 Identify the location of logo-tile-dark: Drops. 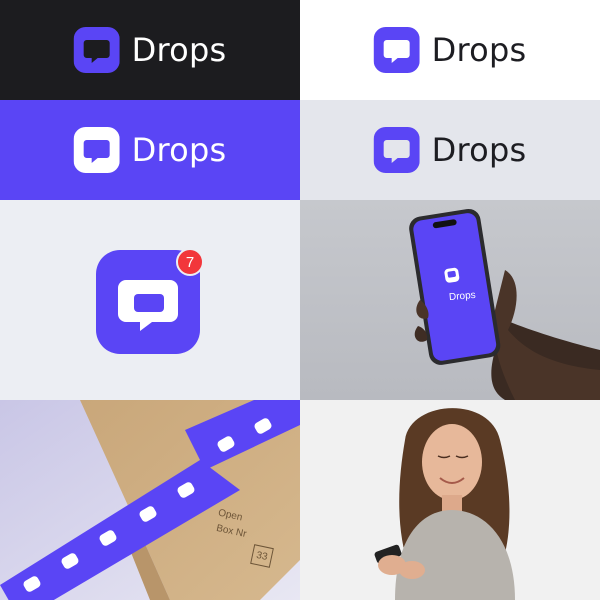
(150, 50).